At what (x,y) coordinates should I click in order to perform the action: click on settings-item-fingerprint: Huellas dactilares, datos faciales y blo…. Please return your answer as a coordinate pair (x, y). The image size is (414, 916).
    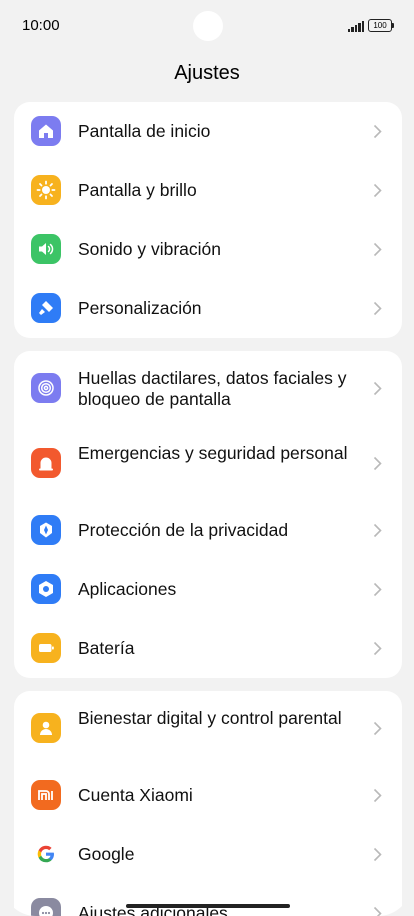
    Looking at the image, I should click on (208, 388).